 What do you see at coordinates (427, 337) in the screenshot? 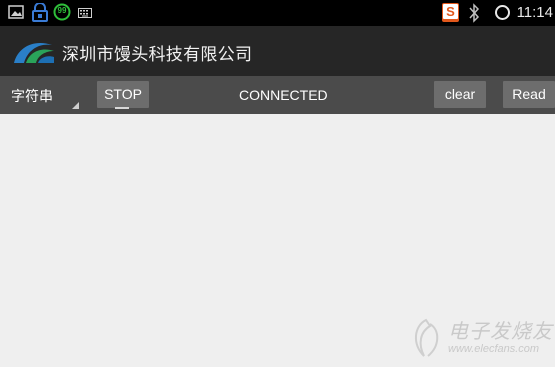
I see `watermark-logo` at bounding box center [427, 337].